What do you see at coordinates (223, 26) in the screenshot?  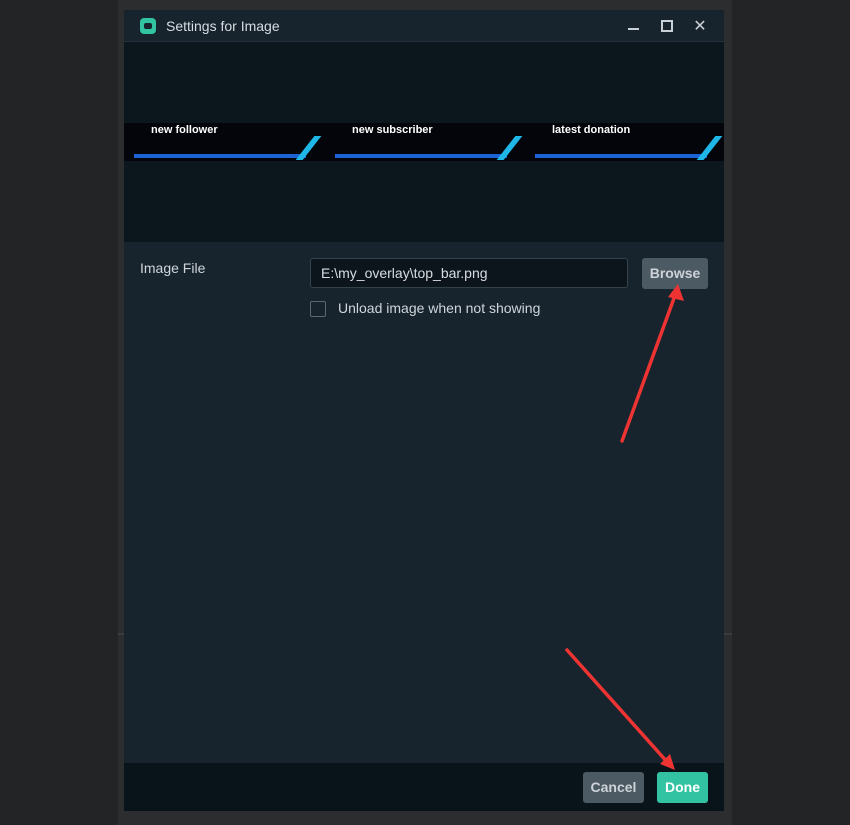 I see `window-title: Settings for Image` at bounding box center [223, 26].